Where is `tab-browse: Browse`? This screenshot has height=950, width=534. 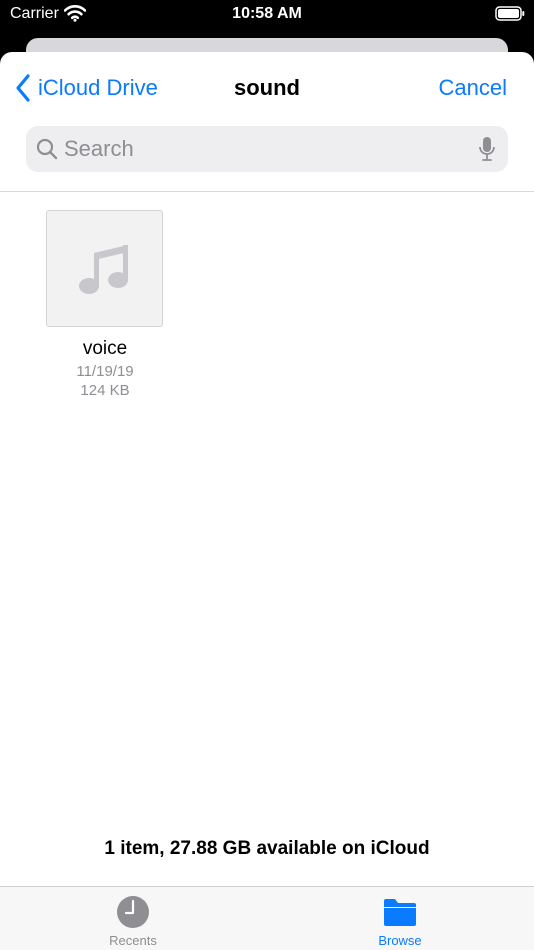
tab-browse: Browse is located at coordinates (400, 918).